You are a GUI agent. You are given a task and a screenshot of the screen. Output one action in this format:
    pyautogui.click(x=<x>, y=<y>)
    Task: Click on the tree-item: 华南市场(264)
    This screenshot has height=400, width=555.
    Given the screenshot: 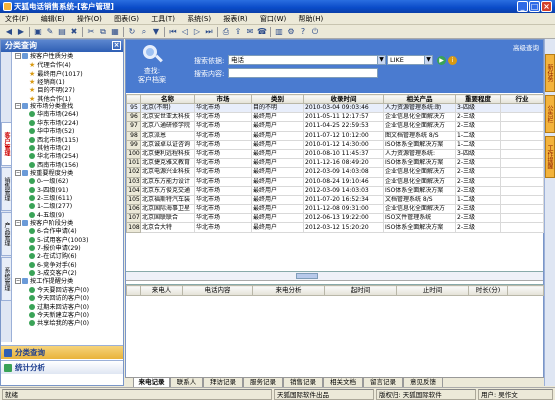 What is the action you would take?
    pyautogui.click(x=53, y=115)
    